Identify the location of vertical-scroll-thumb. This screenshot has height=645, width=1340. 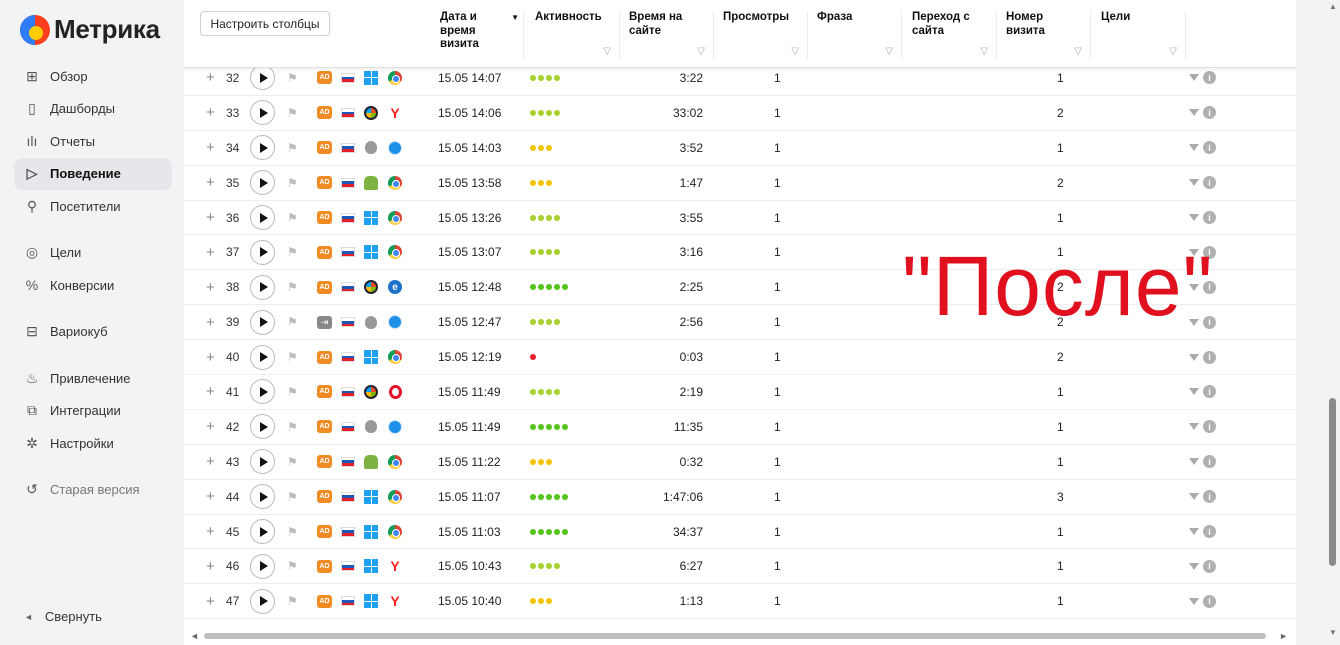
(1332, 482).